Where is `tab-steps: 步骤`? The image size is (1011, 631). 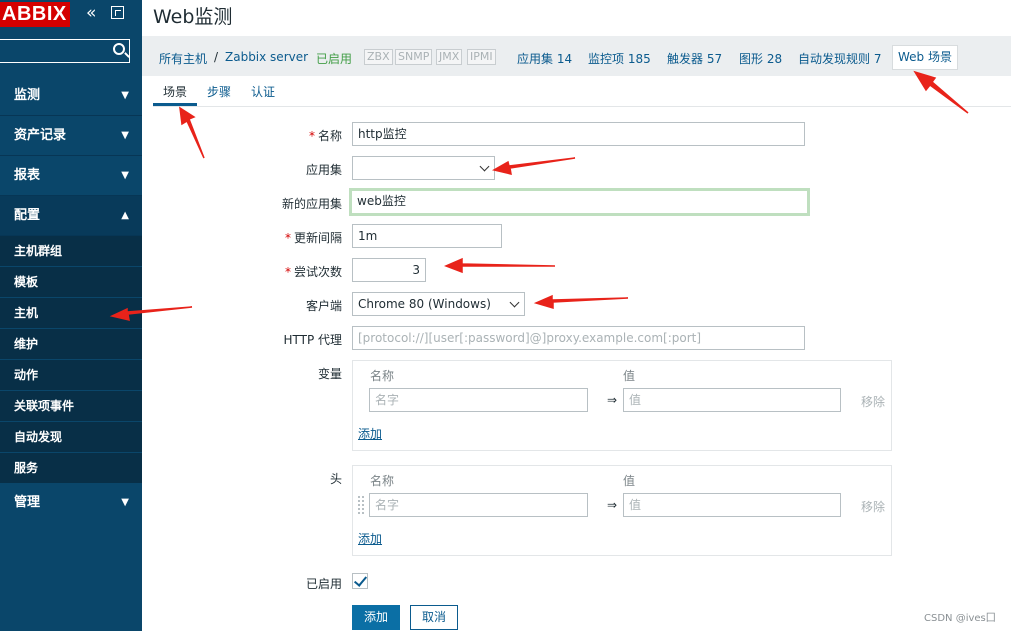 tab-steps: 步骤 is located at coordinates (219, 91).